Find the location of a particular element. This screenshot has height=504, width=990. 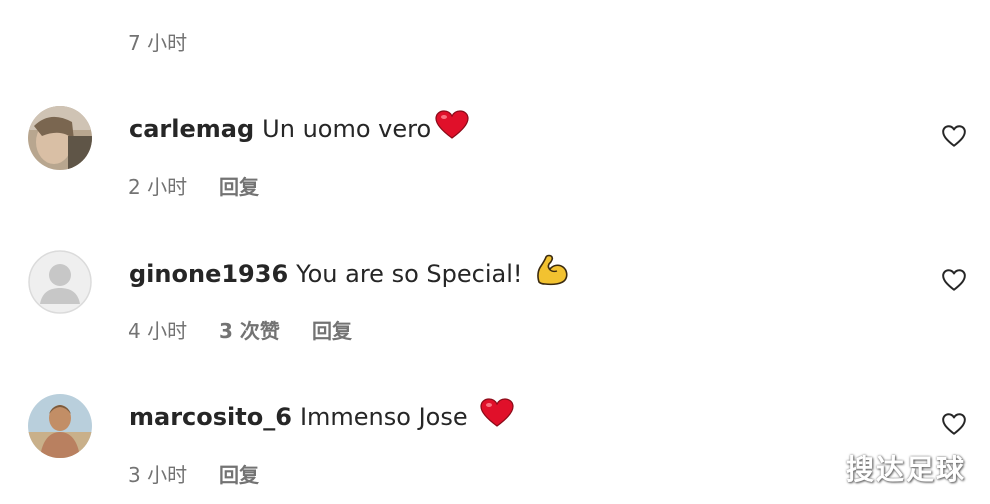

previous-comment-timestamp: 7 小时 is located at coordinates (158, 43).